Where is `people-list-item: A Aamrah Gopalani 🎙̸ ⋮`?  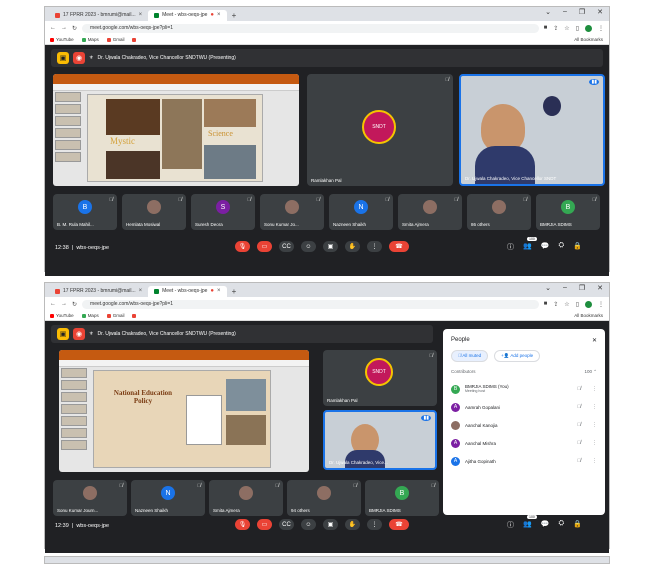 people-list-item: A Aamrah Gopalani 🎙̸ ⋮ is located at coordinates (524, 407).